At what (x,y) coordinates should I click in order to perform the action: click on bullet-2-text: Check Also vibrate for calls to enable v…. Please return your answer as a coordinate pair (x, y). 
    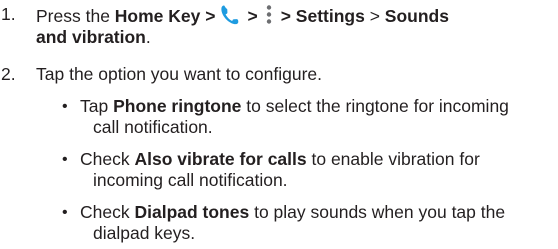
    Looking at the image, I should click on (319, 170).